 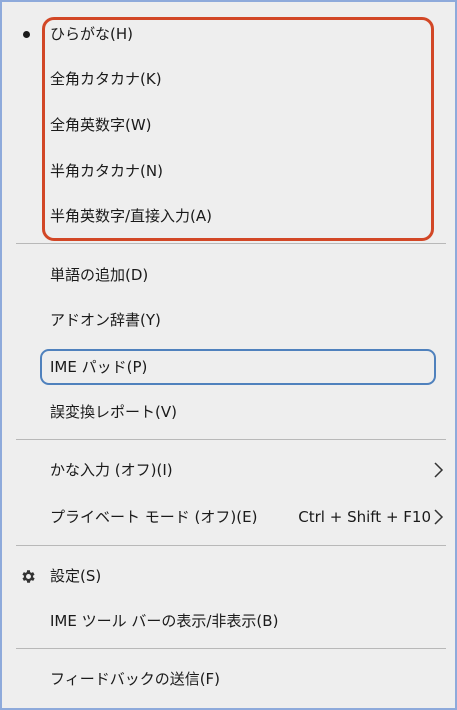 I want to click on menu-item-label: フィードバックの送信(F), so click(x=135, y=679).